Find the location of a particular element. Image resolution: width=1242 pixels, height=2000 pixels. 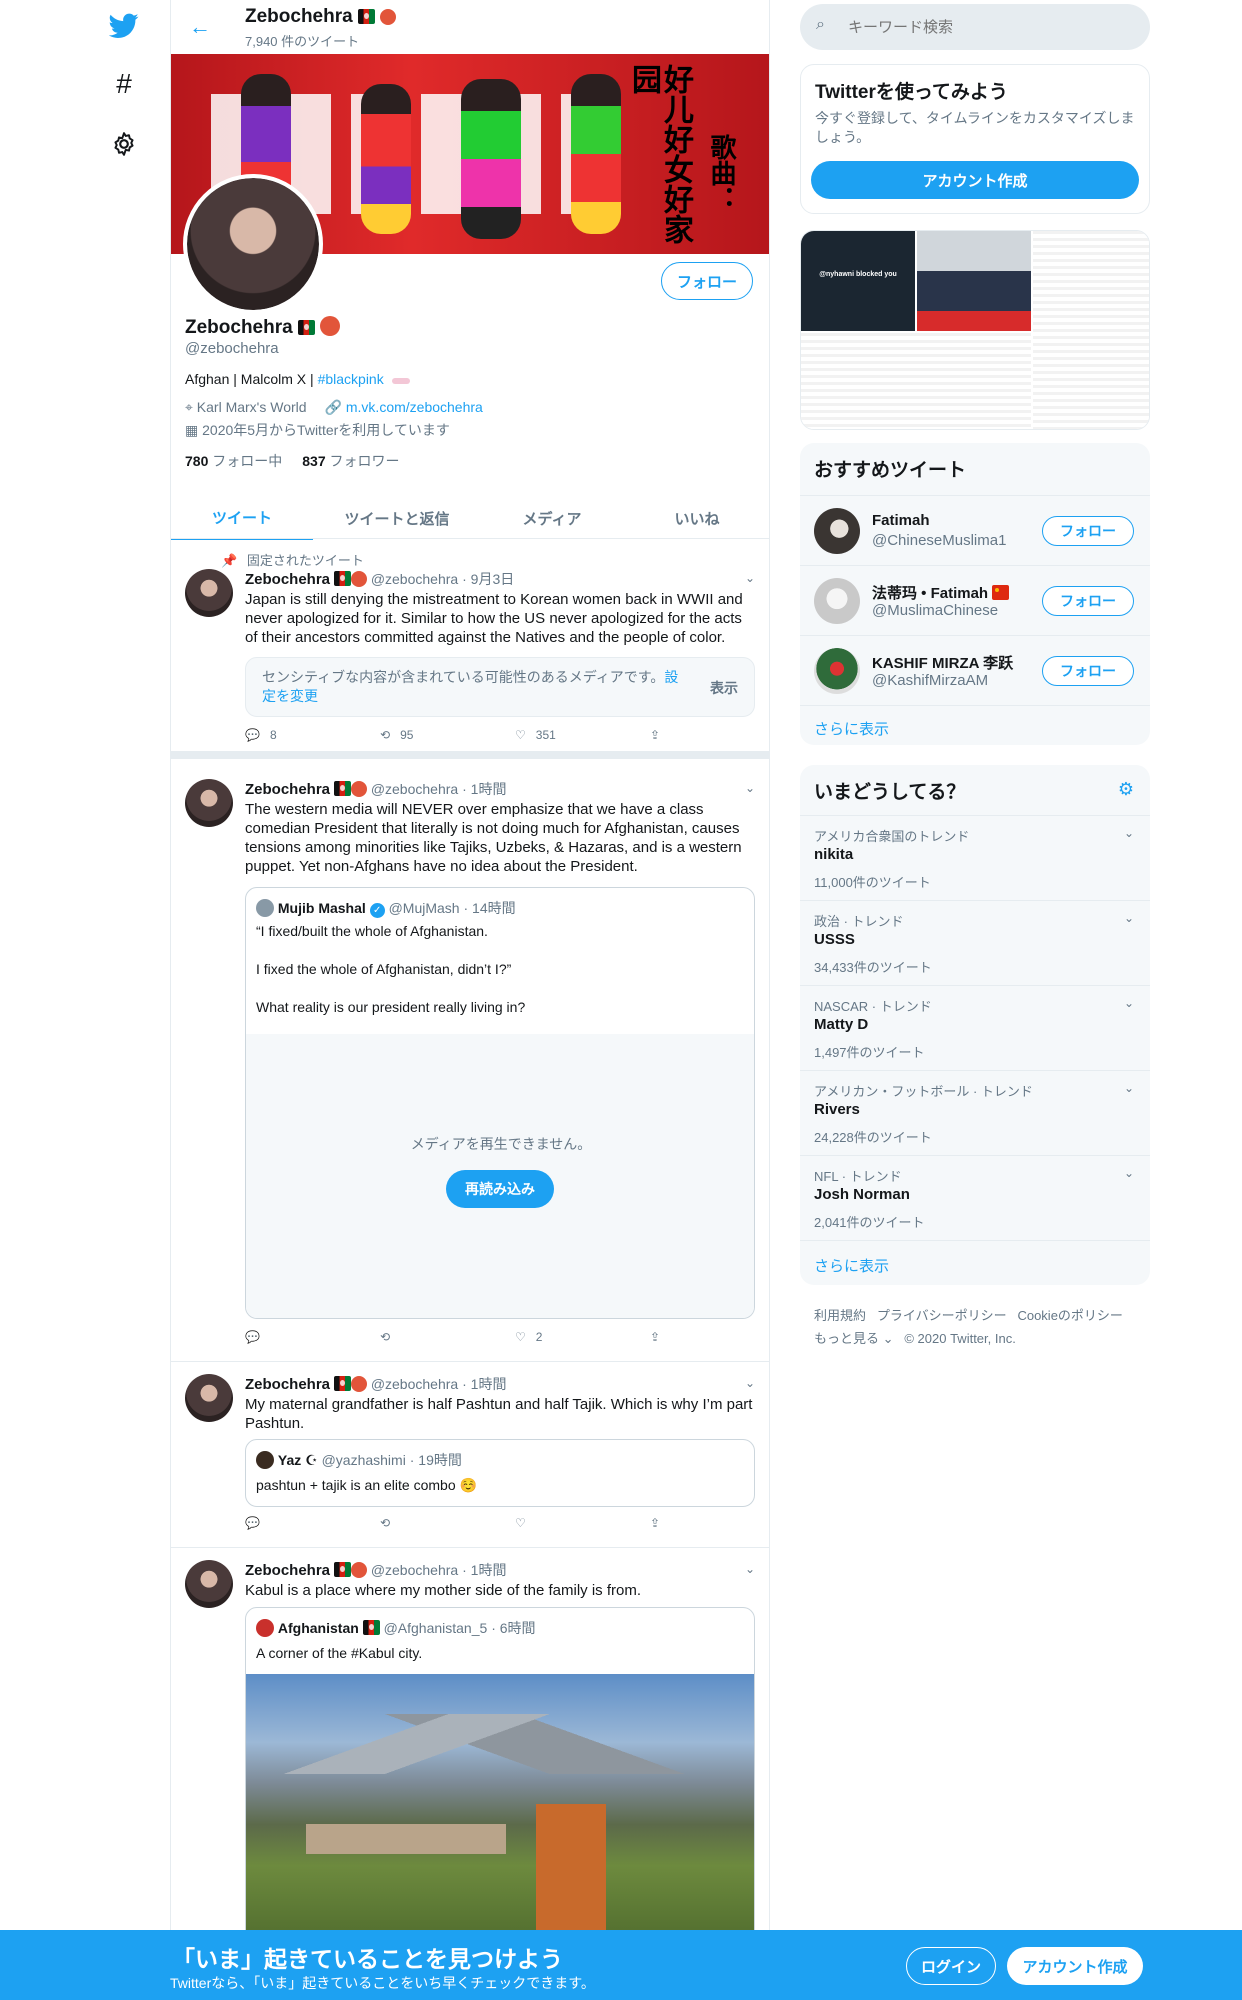

back-arrow-icon: ← is located at coordinates (200, 27).